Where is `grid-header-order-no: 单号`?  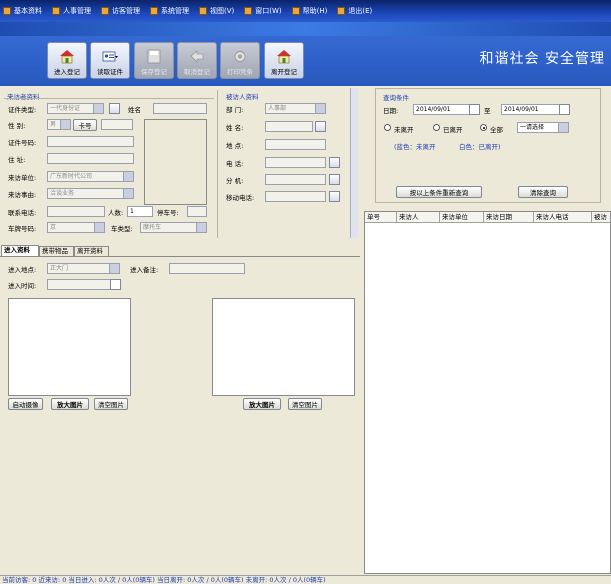
grid-header-order-no: 单号 is located at coordinates (381, 217).